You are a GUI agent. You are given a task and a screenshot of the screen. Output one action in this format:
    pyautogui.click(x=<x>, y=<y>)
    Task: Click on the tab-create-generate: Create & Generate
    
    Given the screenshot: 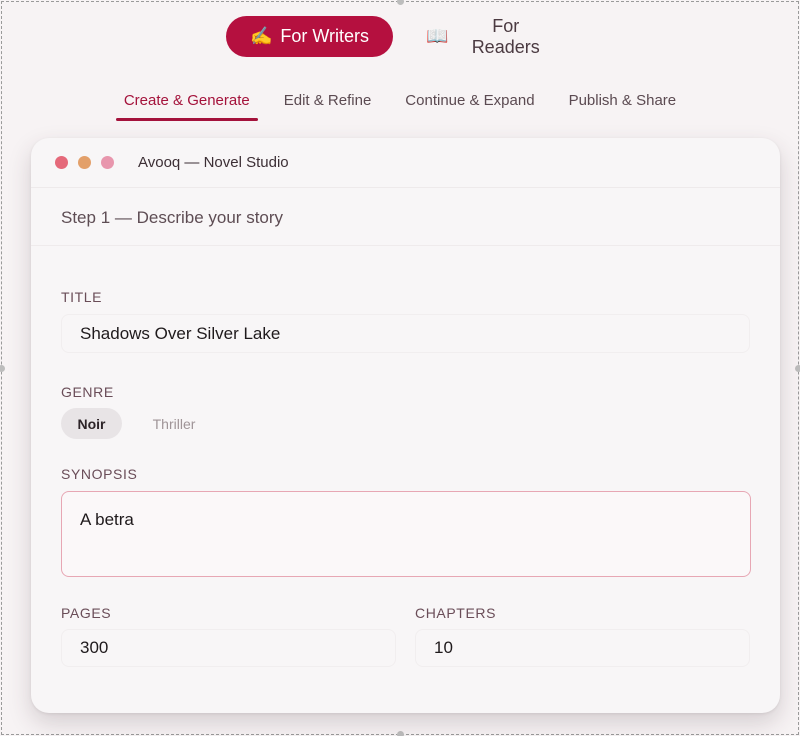 What is the action you would take?
    pyautogui.click(x=186, y=102)
    